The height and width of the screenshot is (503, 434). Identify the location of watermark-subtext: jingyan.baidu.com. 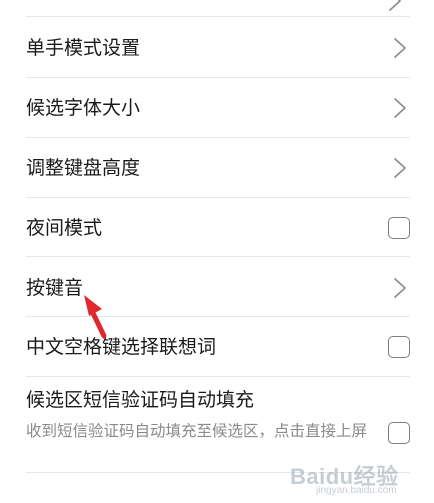
(356, 490).